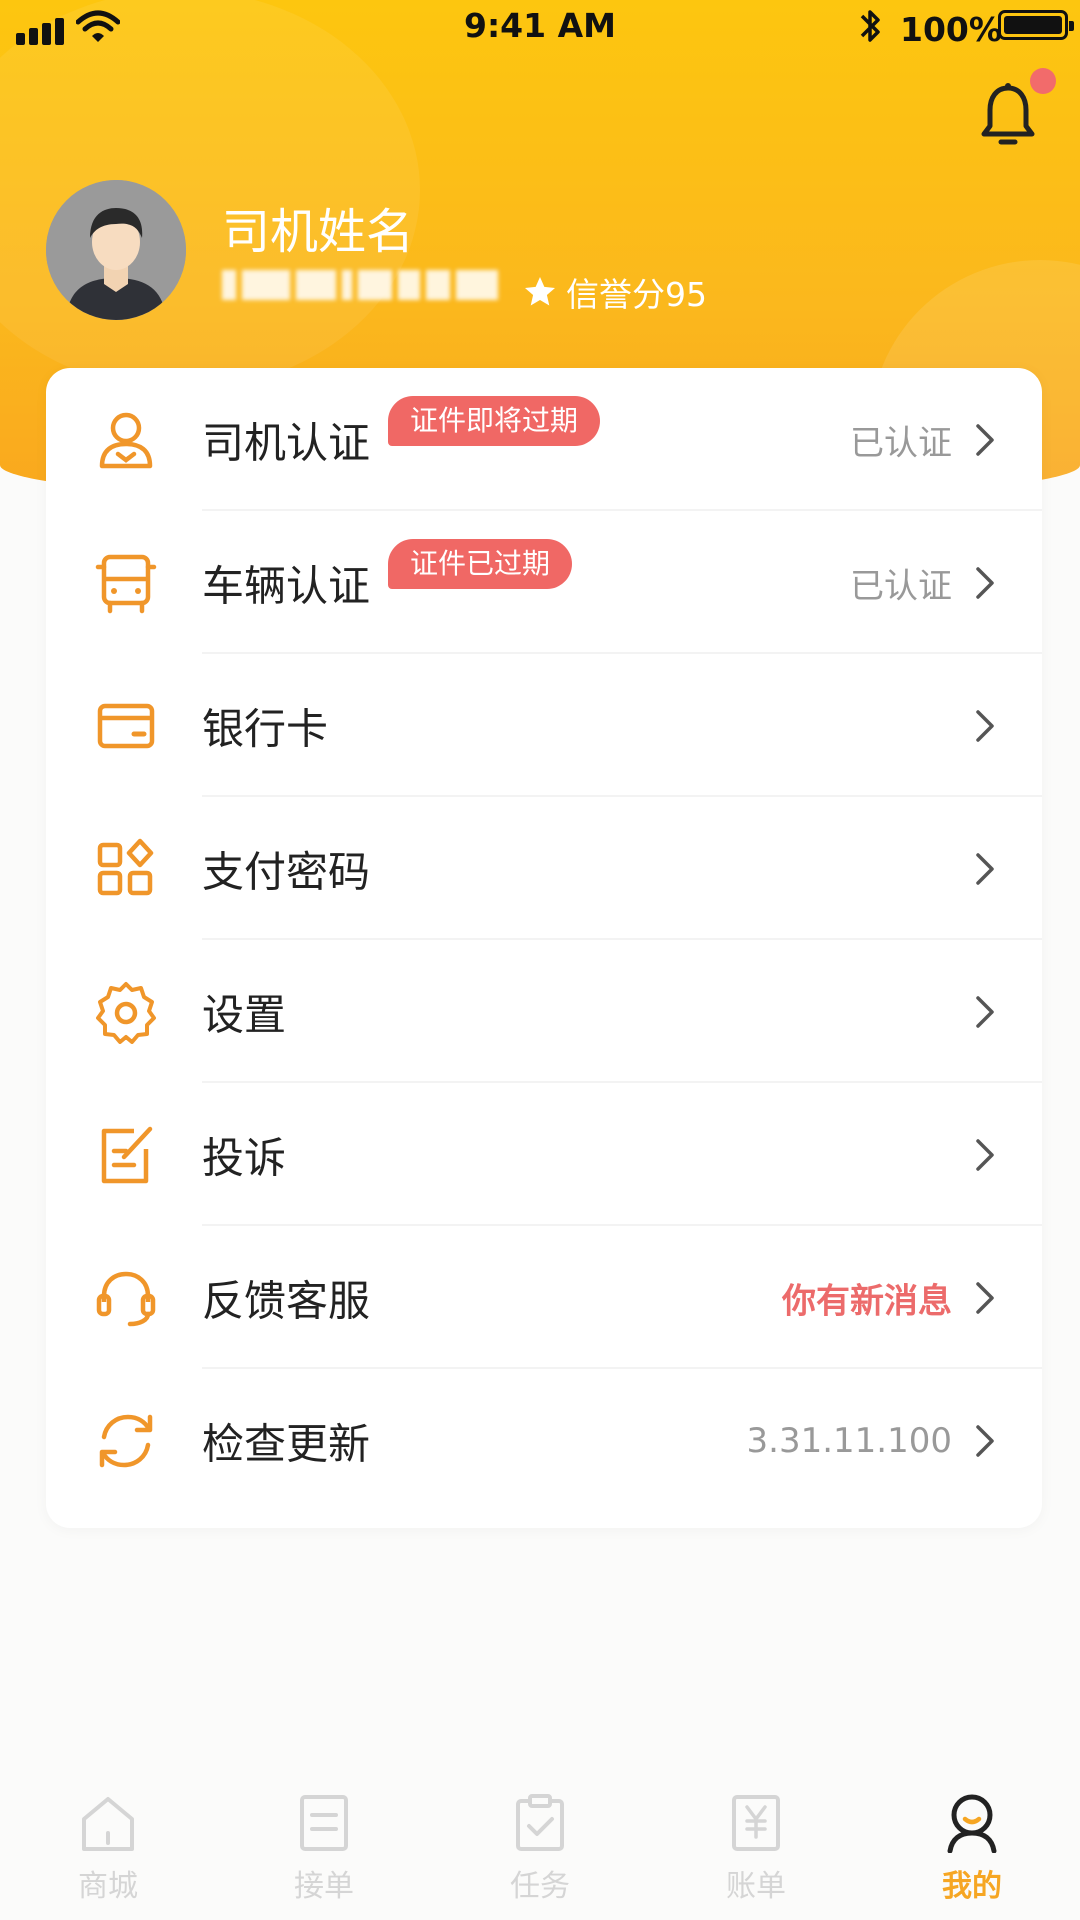 The height and width of the screenshot is (1920, 1080). What do you see at coordinates (126, 440) in the screenshot?
I see `driver-person-icon` at bounding box center [126, 440].